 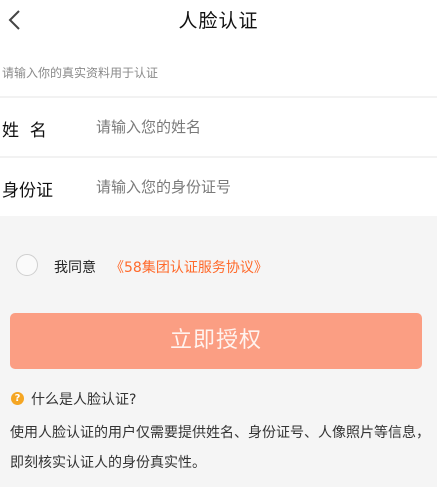 What do you see at coordinates (84, 400) in the screenshot?
I see `faq-title: 什么是人脸认证?` at bounding box center [84, 400].